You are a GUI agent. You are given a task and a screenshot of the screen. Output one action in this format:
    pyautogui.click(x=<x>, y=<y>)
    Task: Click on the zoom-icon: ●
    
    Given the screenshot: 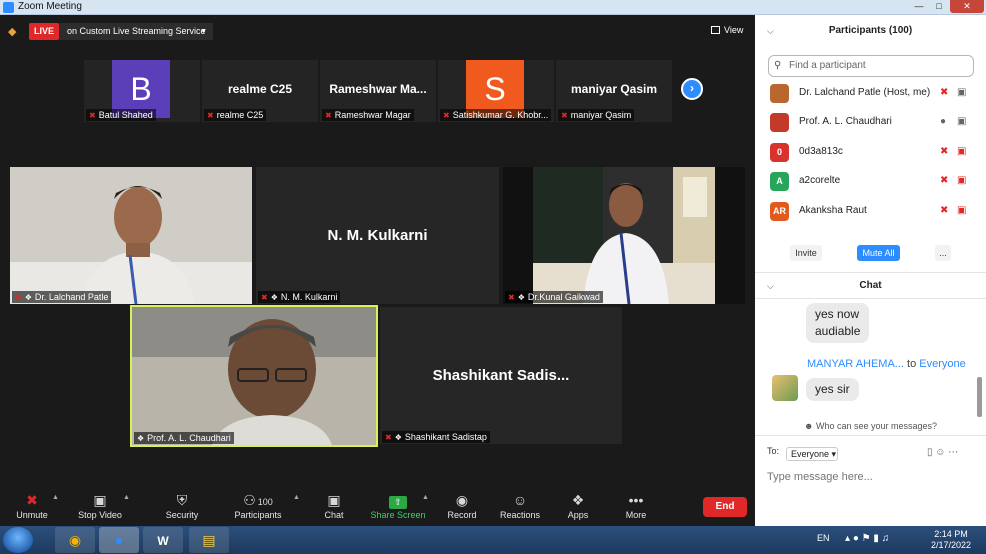 What is the action you would take?
    pyautogui.click(x=119, y=540)
    